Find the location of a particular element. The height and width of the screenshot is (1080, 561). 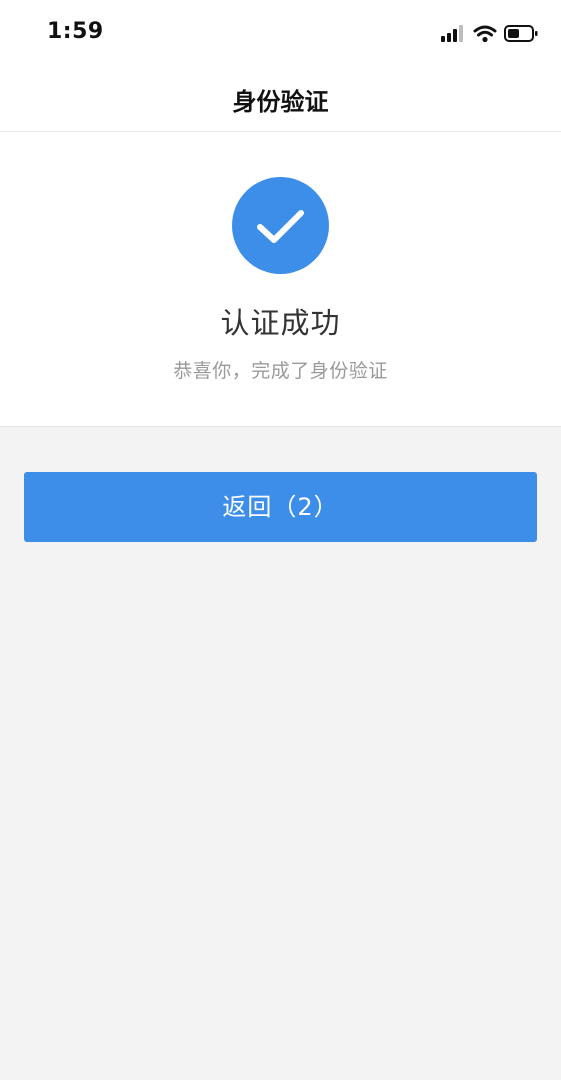

success-check-circle is located at coordinates (280, 225).